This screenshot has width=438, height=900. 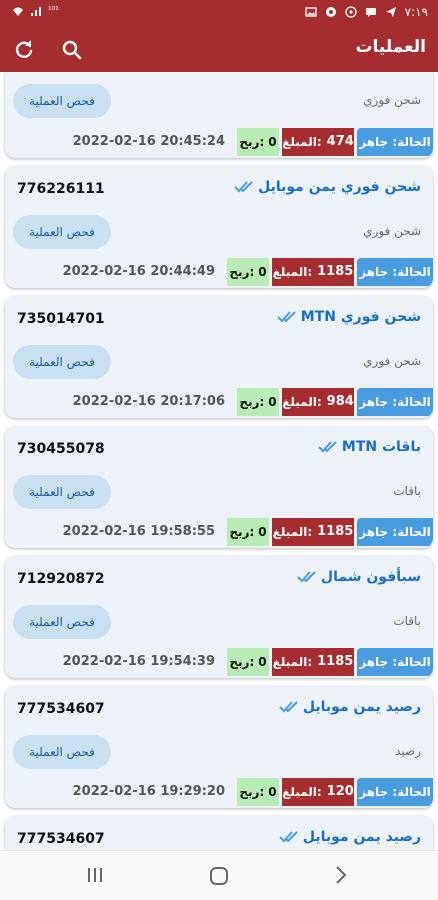 I want to click on page-title: العمليات, so click(x=390, y=47).